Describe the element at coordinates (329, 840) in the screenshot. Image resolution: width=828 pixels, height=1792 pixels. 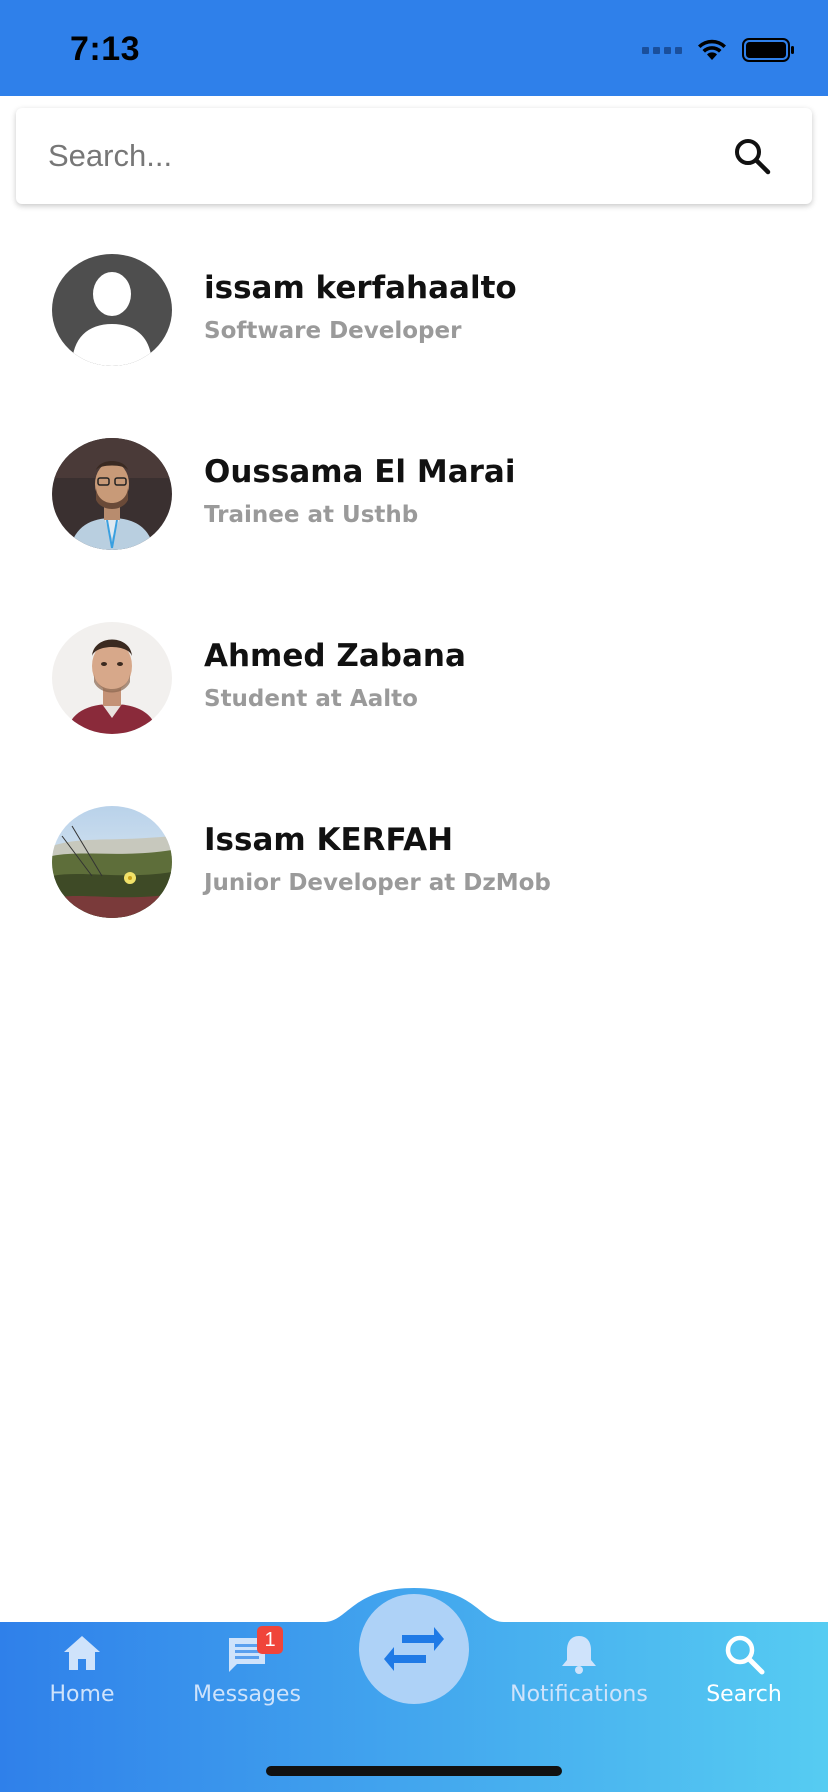
I see `contact-name: Issam KERFAH` at that location.